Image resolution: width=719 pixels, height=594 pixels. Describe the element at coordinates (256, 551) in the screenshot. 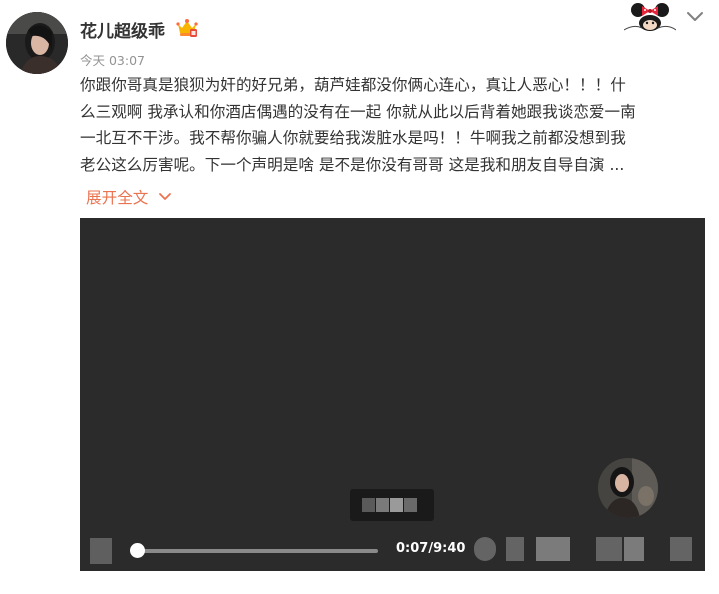

I see `progress-track` at that location.